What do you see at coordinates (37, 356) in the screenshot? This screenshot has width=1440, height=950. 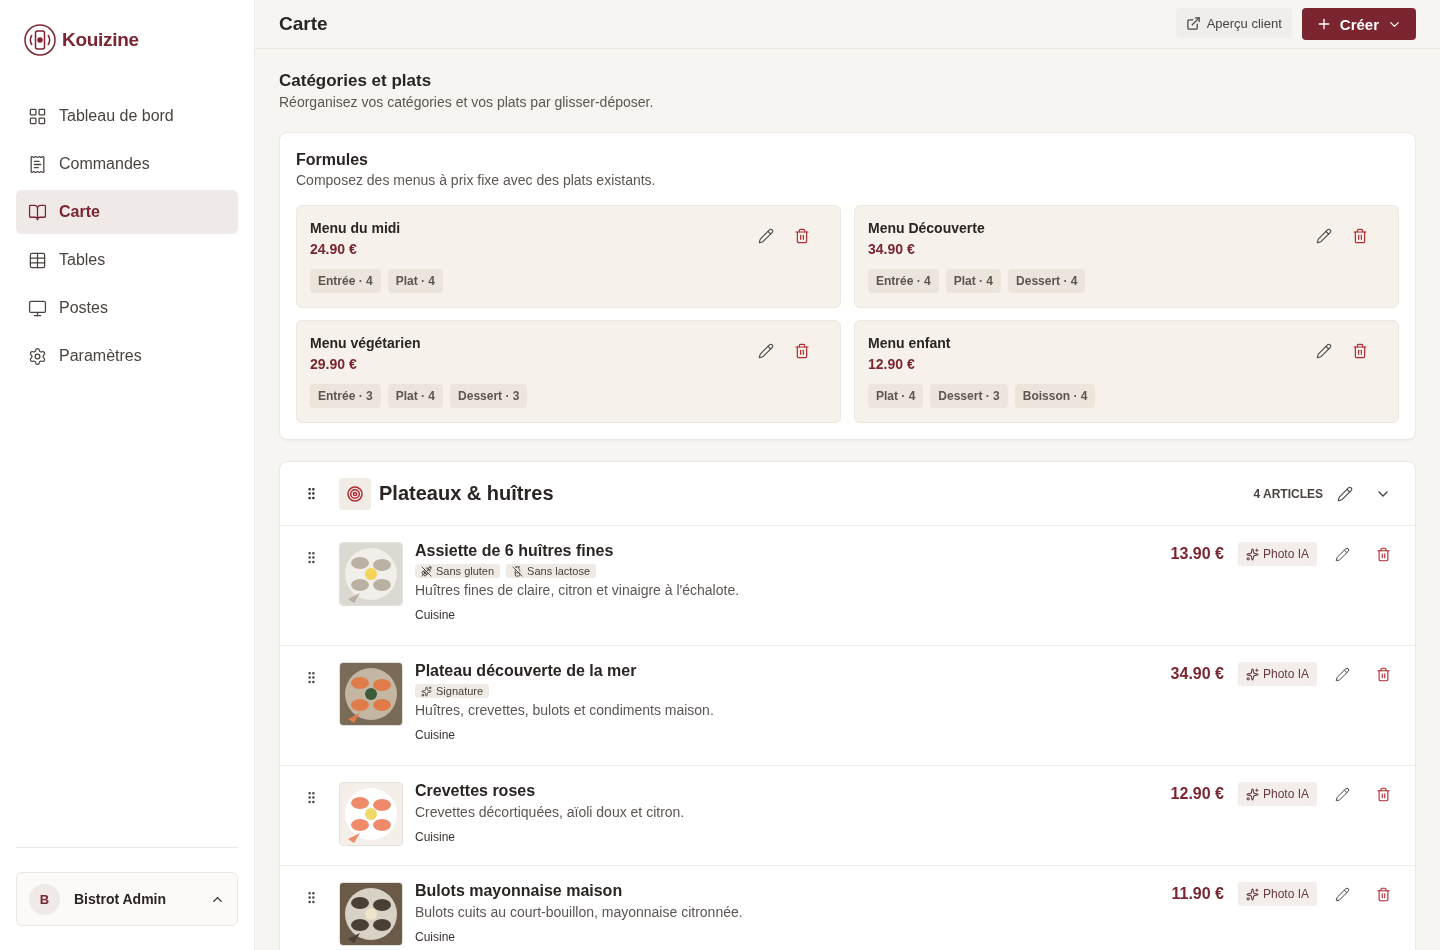 I see `settings-icon` at bounding box center [37, 356].